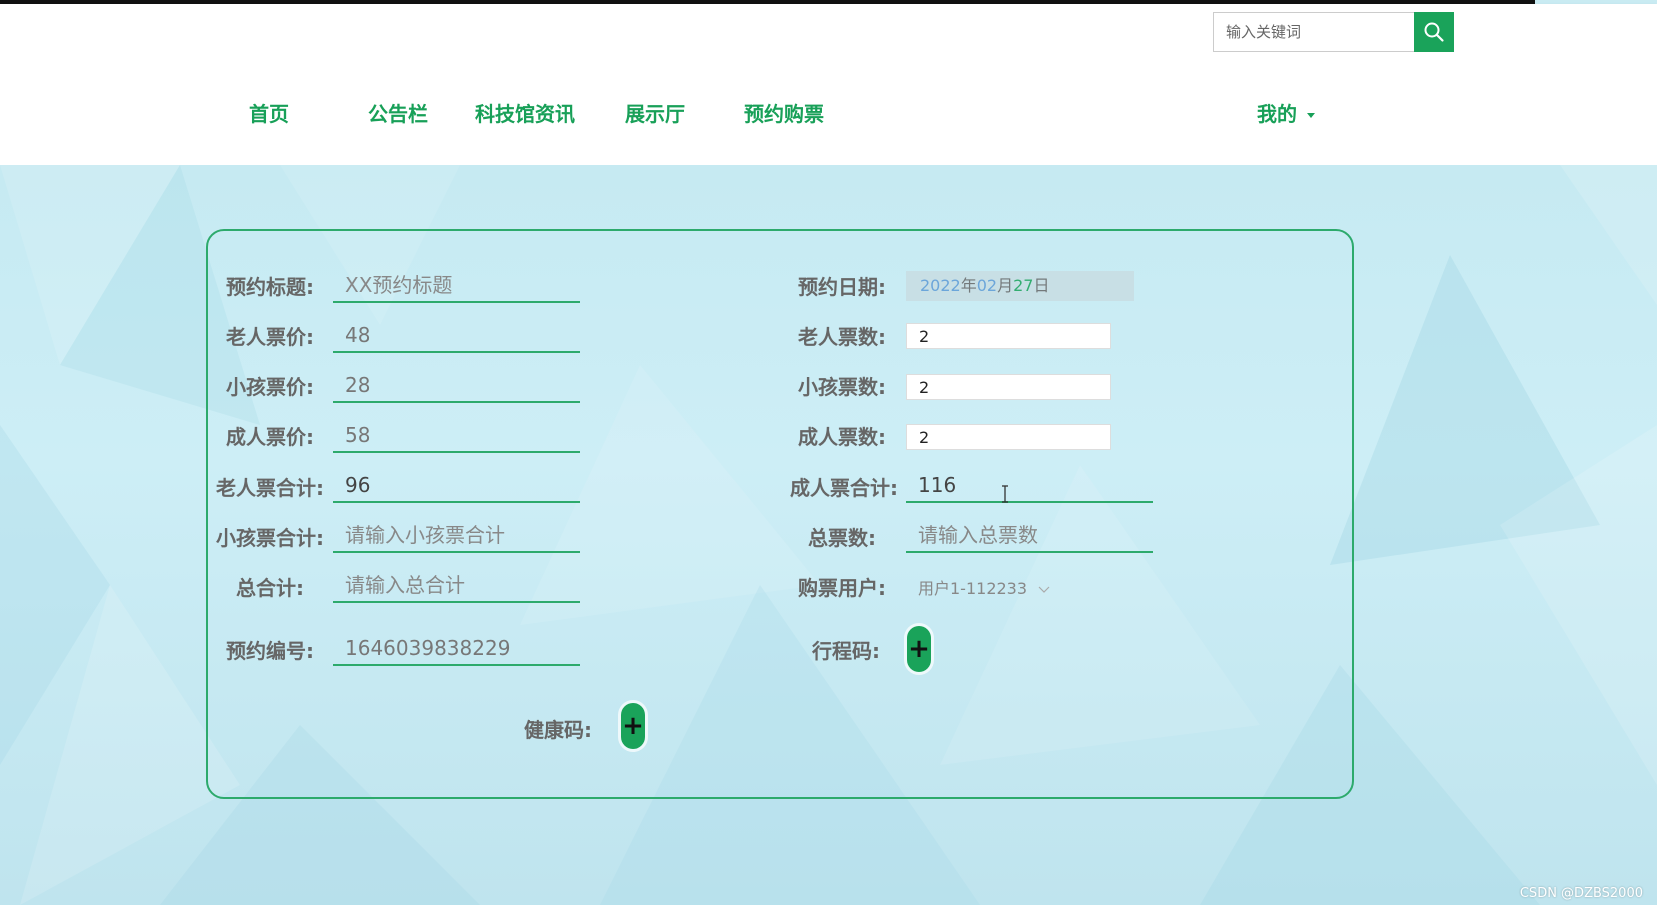 The width and height of the screenshot is (1657, 905). Describe the element at coordinates (844, 488) in the screenshot. I see `adult-total-label: 成人票合计:` at that location.